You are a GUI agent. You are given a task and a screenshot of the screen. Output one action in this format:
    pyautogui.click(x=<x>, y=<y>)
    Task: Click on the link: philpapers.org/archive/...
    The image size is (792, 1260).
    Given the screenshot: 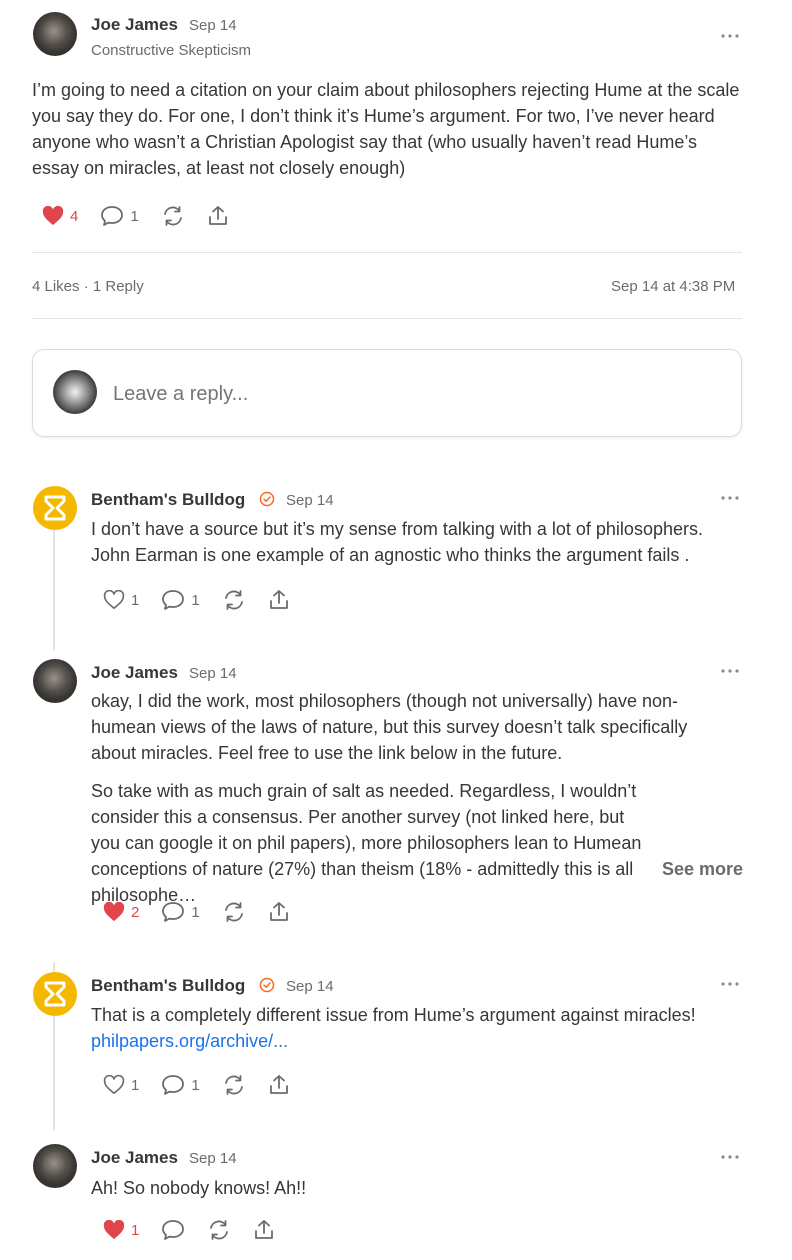 What is the action you would take?
    pyautogui.click(x=189, y=1041)
    